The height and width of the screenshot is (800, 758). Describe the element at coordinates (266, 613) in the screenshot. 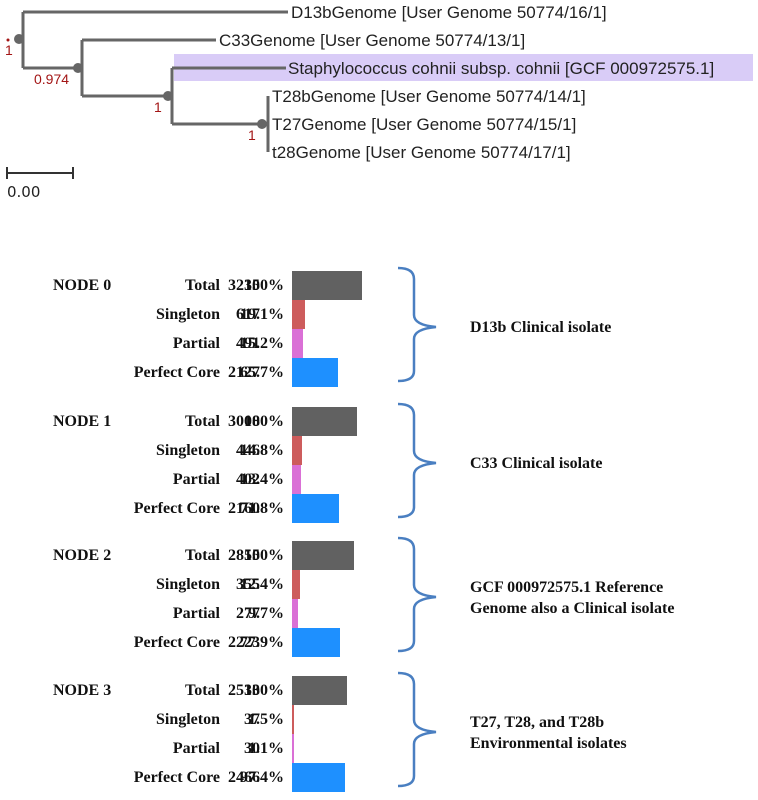

I see `row-percent: 9.7%` at that location.